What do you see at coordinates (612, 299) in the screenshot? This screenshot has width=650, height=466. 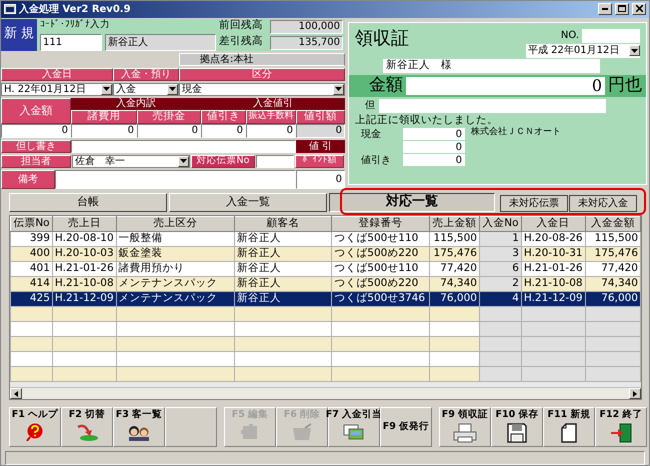 I see `table-cell: 76,000` at bounding box center [612, 299].